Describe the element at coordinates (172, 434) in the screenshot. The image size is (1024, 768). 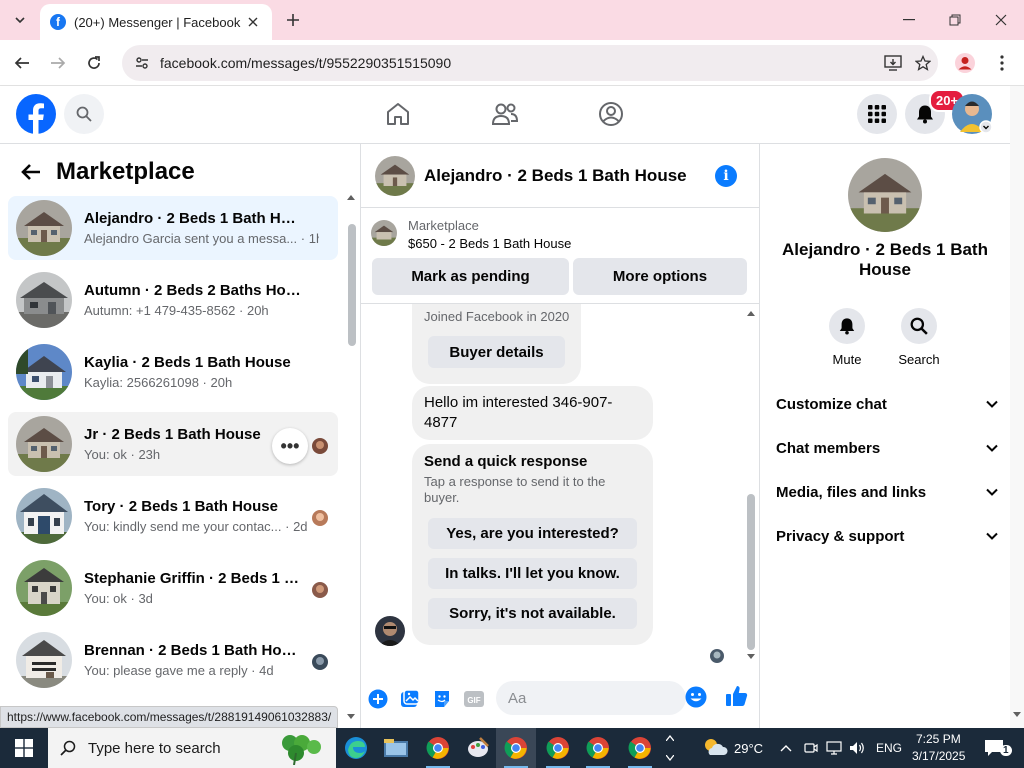
I see `chat-name: Jr · 2 Beds 1 Bath House` at that location.